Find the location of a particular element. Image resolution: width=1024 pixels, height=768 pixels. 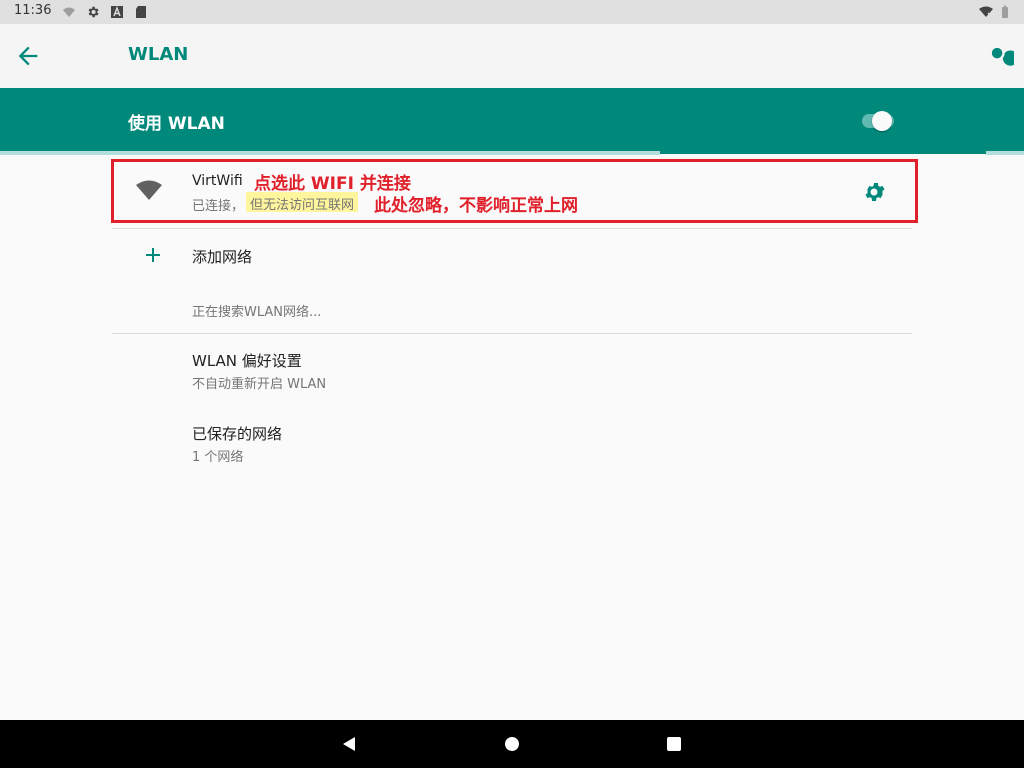

wifi-off-icon is located at coordinates (69, 12).